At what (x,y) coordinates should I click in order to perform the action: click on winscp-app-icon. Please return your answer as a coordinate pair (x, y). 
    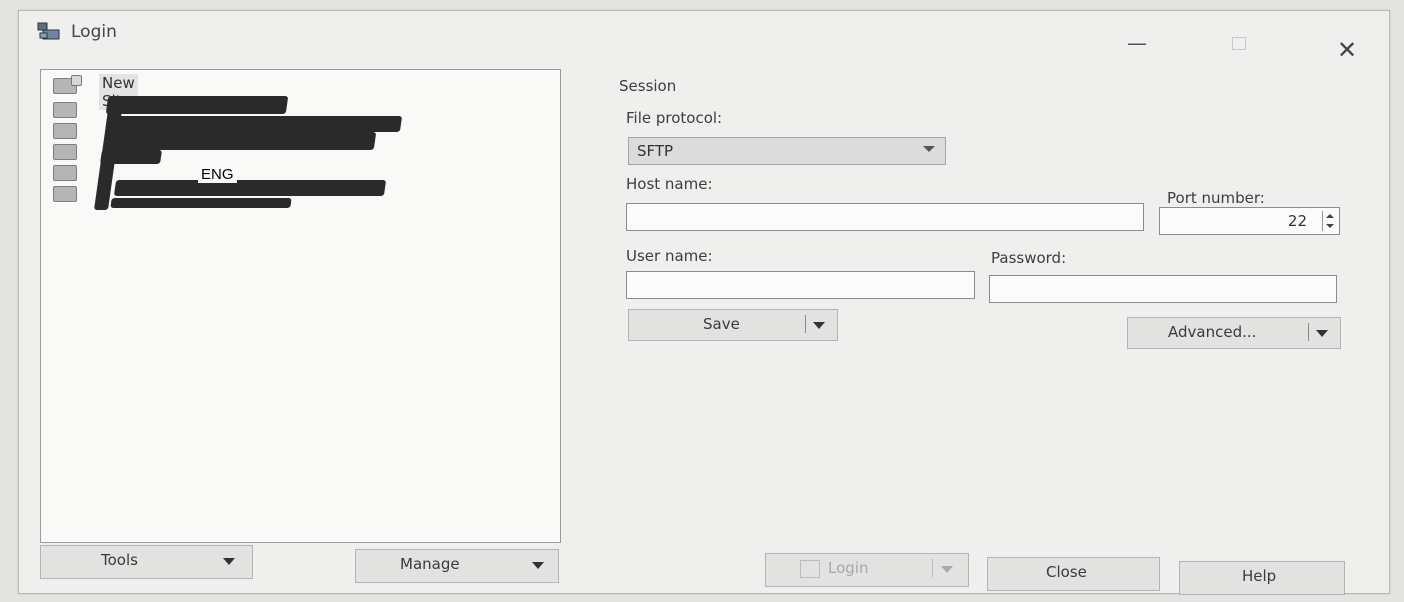
    Looking at the image, I should click on (48, 31).